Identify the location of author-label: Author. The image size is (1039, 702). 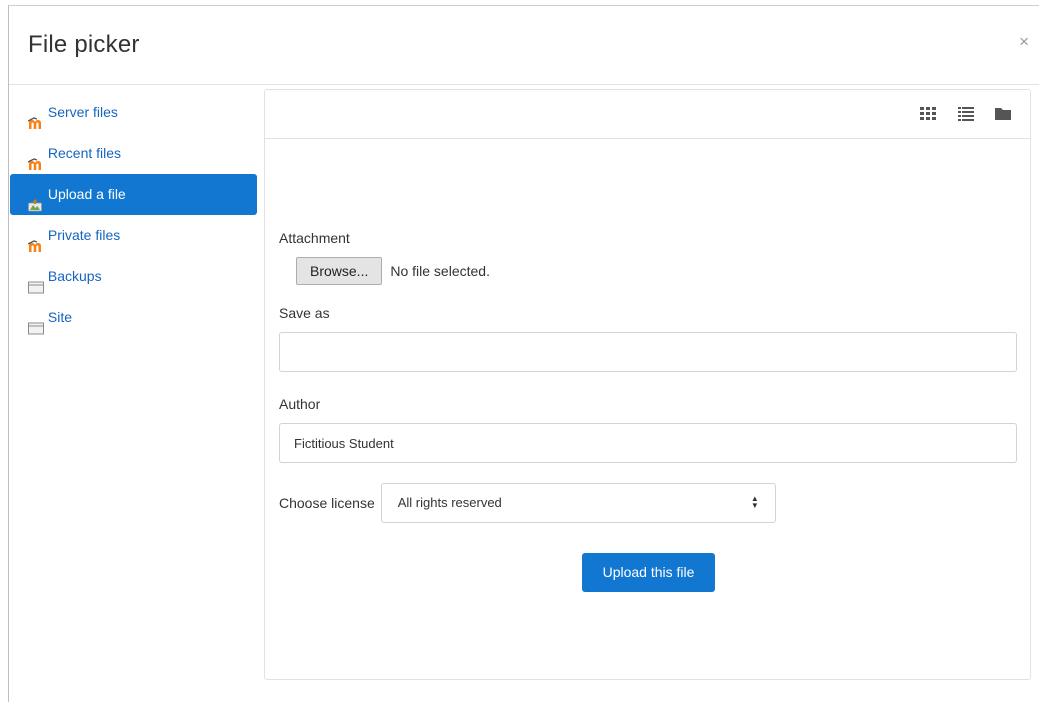
(300, 404).